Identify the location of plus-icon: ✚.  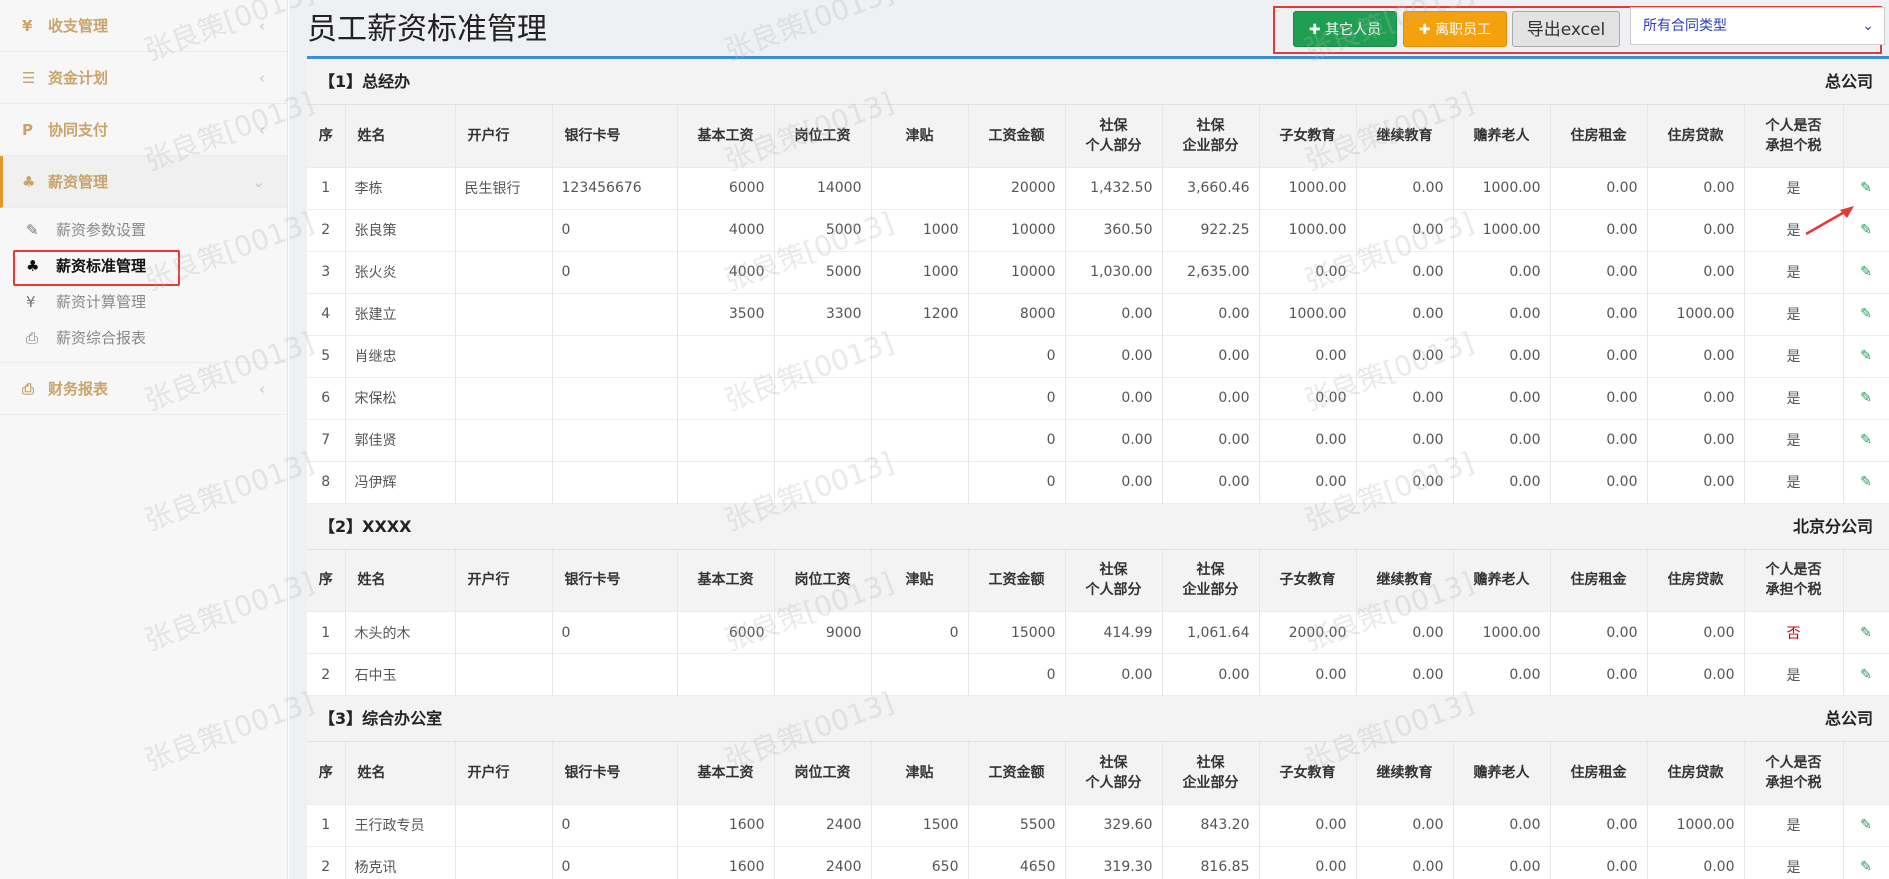
(1424, 30).